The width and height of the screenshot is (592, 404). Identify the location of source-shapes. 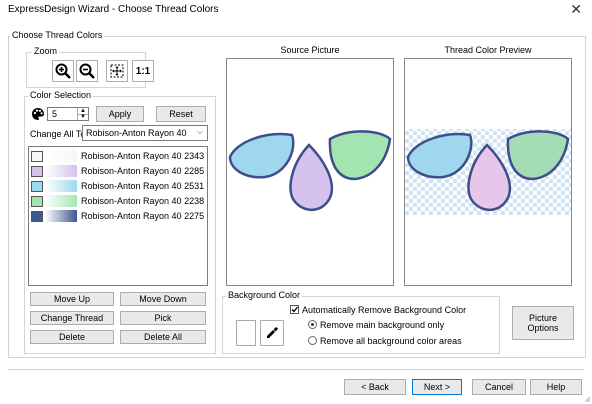
(310, 170).